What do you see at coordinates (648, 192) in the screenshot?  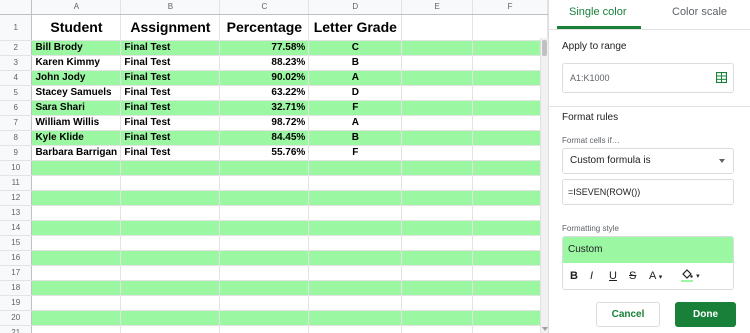 I see `custom-formula-input: =ISEVEN(ROW())` at bounding box center [648, 192].